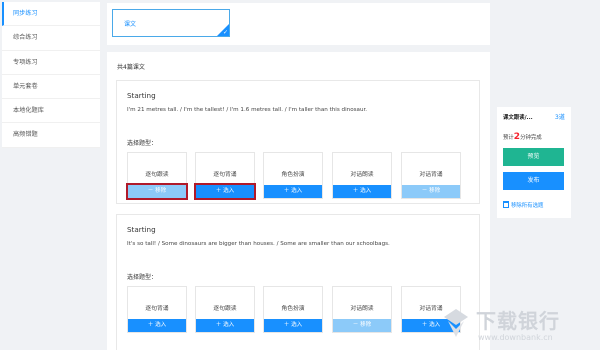 The height and width of the screenshot is (350, 600). Describe the element at coordinates (506, 204) in the screenshot. I see `trash-icon` at that location.